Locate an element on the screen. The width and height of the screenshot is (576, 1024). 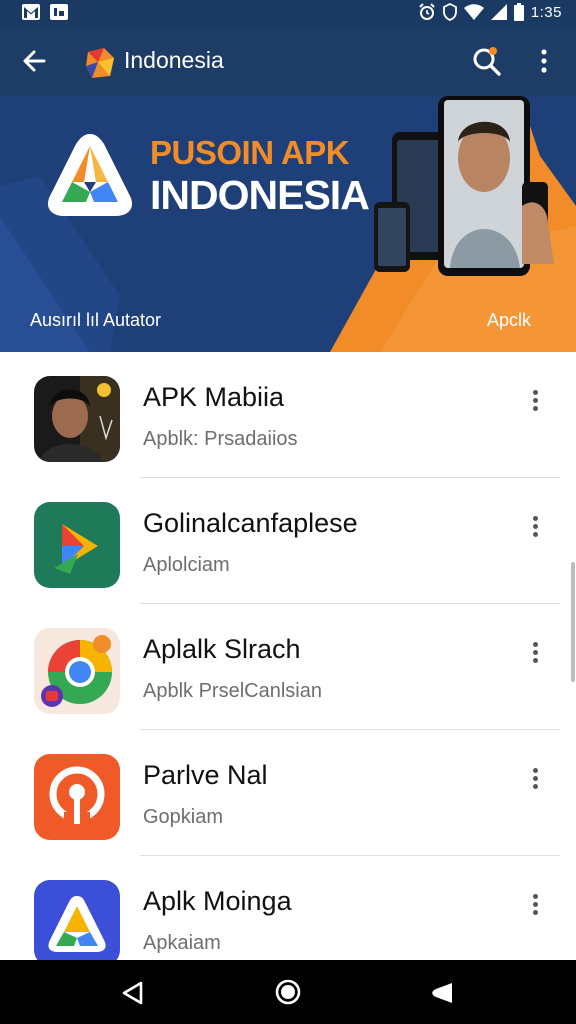
more-vert-icon is located at coordinates (544, 61).